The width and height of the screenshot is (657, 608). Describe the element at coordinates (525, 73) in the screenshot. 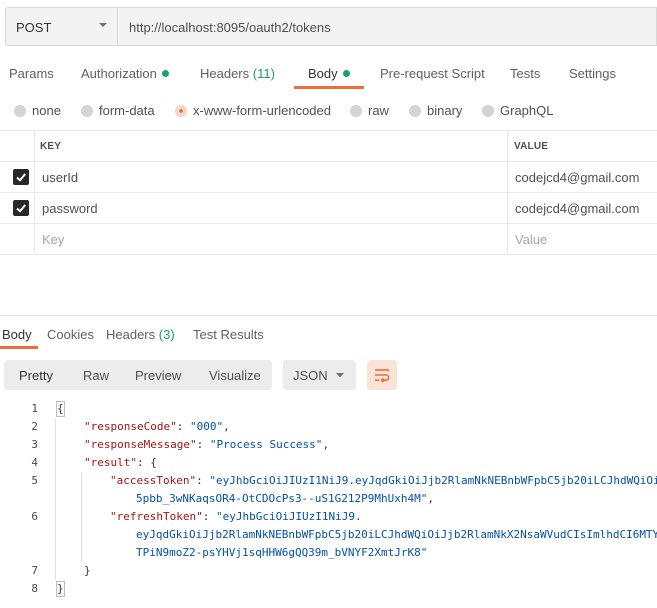

I see `tab-tests: Tests` at that location.